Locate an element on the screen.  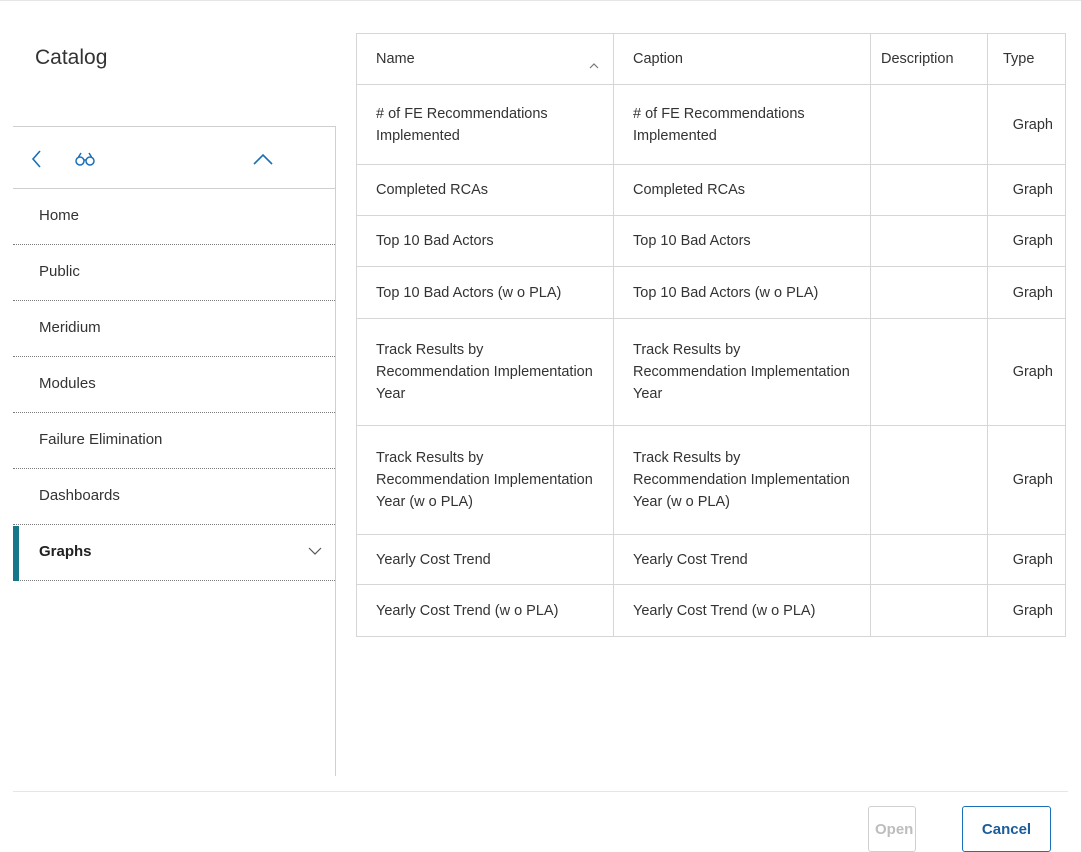
footer-divider is located at coordinates (540, 791).